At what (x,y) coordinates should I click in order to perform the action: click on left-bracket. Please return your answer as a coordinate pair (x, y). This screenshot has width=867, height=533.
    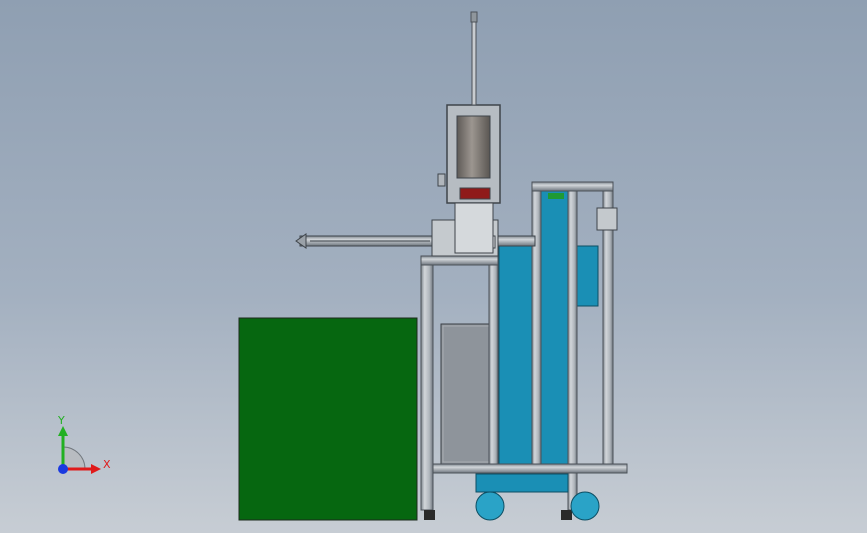
    Looking at the image, I should click on (441, 180).